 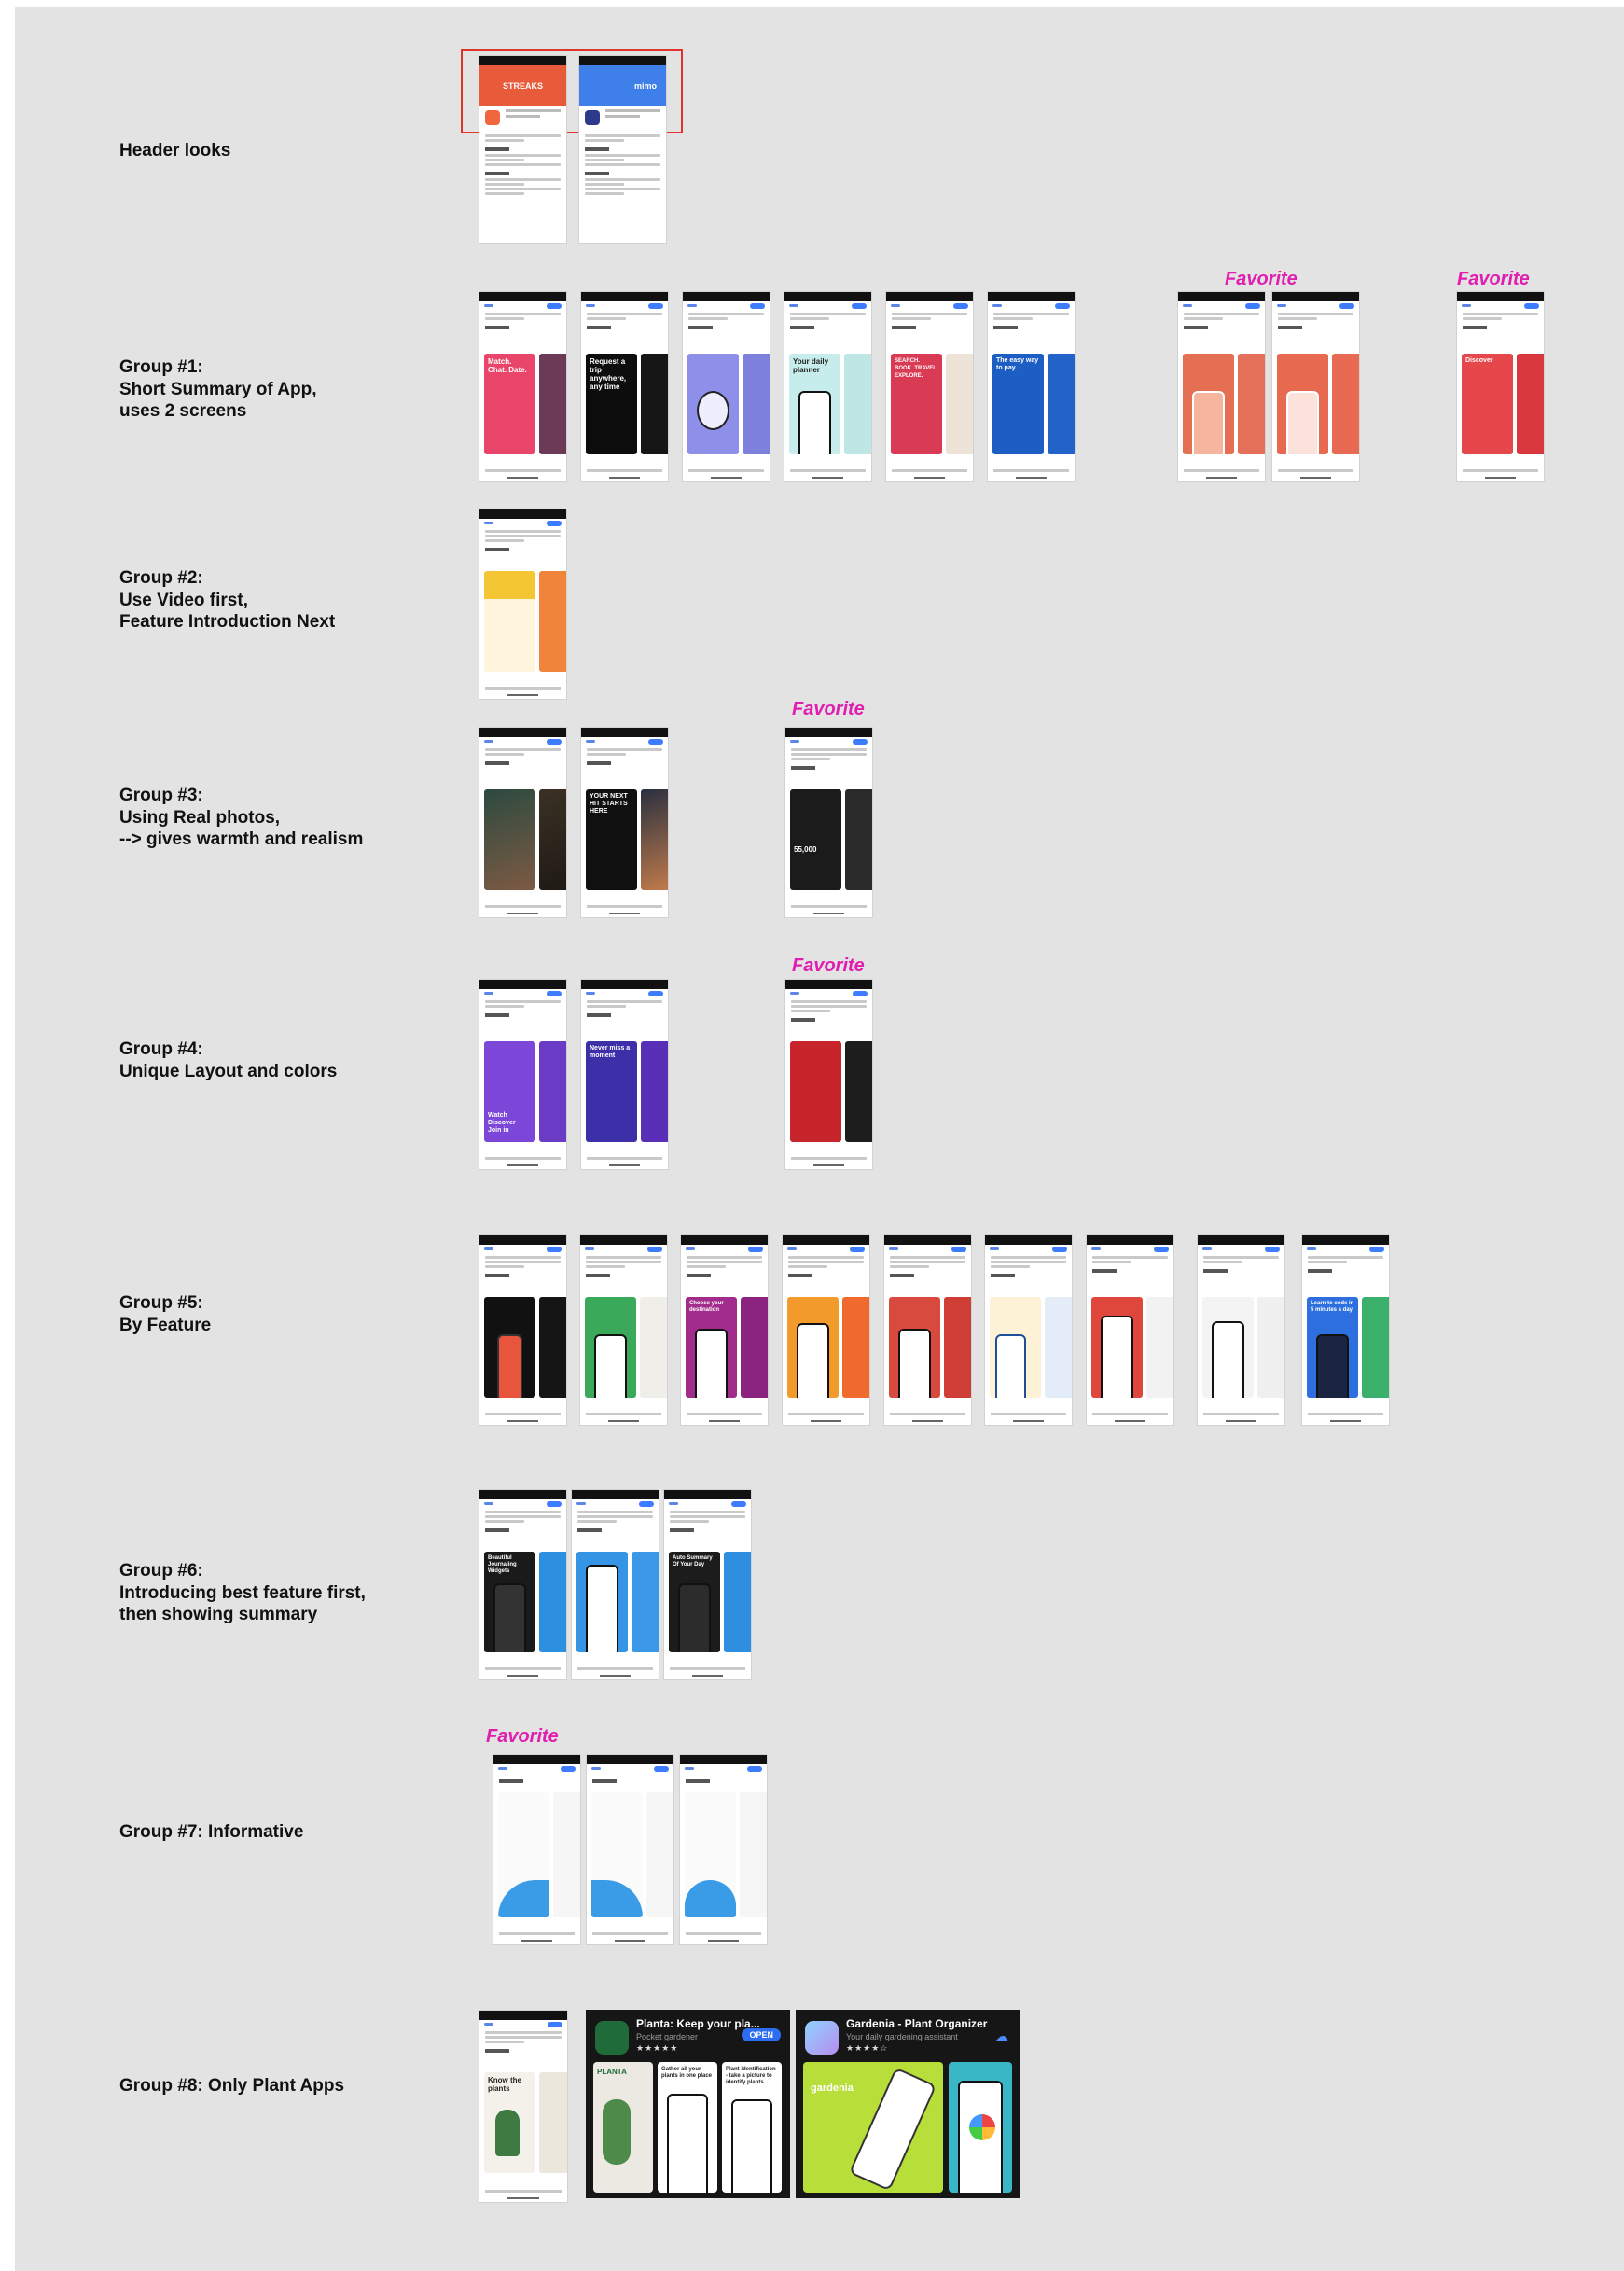 I want to click on planta-rating: ★★★★★, so click(x=657, y=2048).